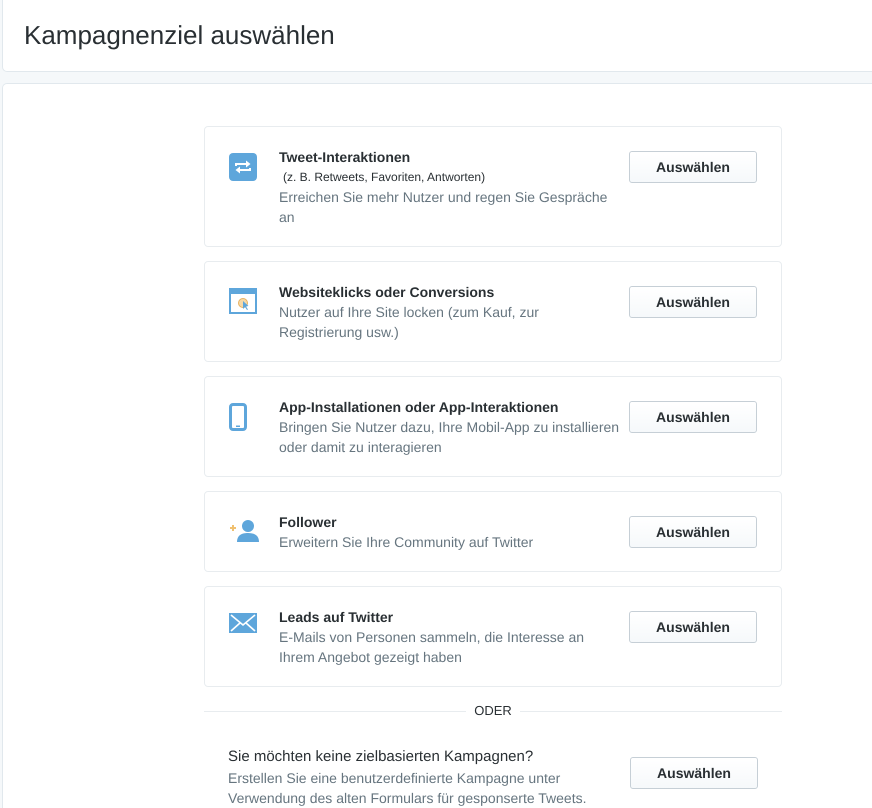  What do you see at coordinates (408, 788) in the screenshot?
I see `custom-description: Erstellen Sie eine benutzerdefinierte Kampagne unter Verwendung des alten Formulars für gesponserte Tweets.` at bounding box center [408, 788].